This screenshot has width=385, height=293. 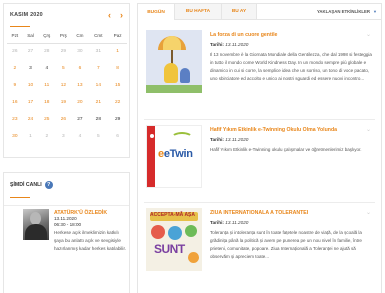 I want to click on chevron-left-icon: ‹, so click(x=109, y=15).